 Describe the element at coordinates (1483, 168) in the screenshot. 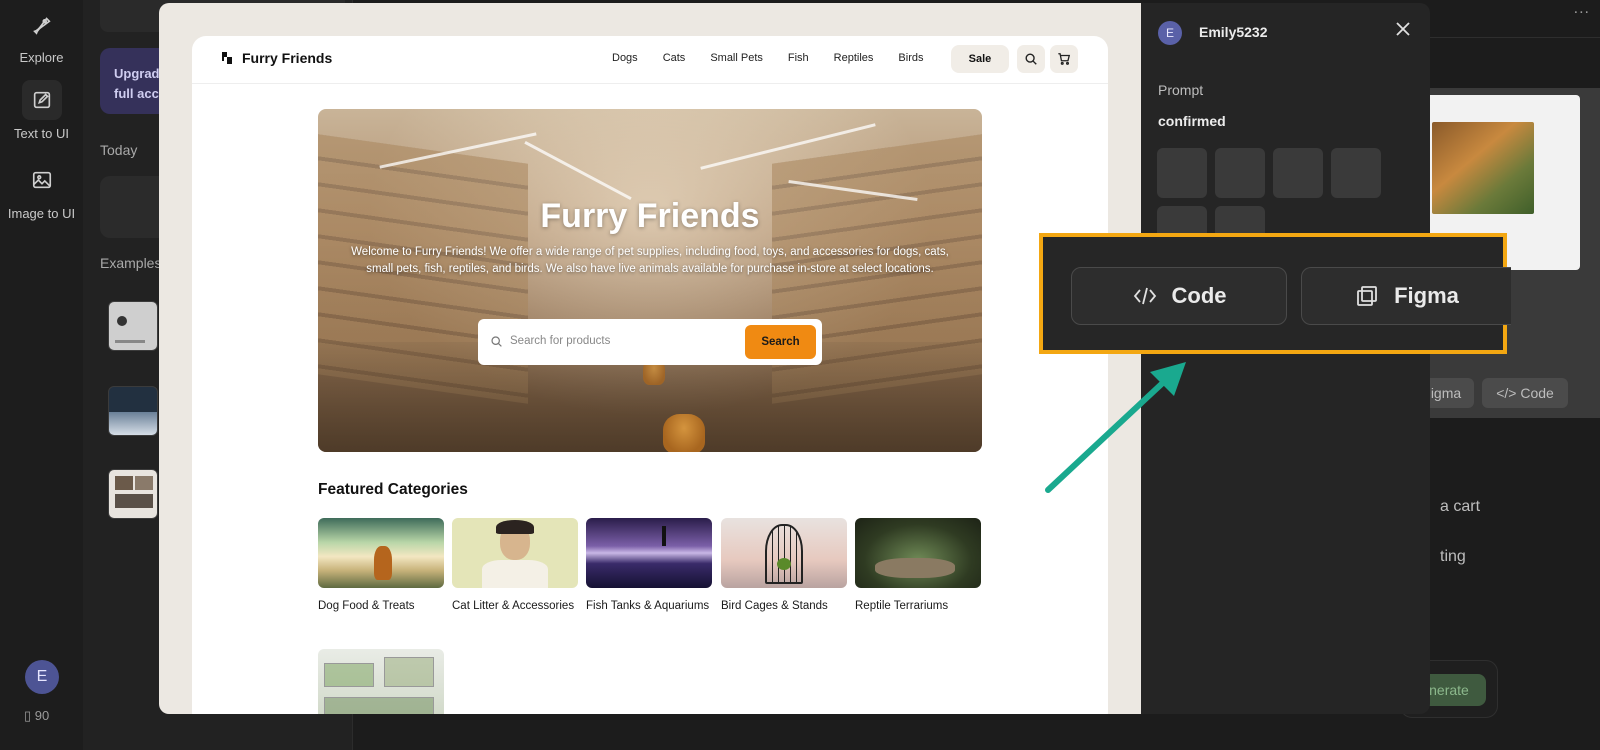

I see `background-preview-image` at that location.